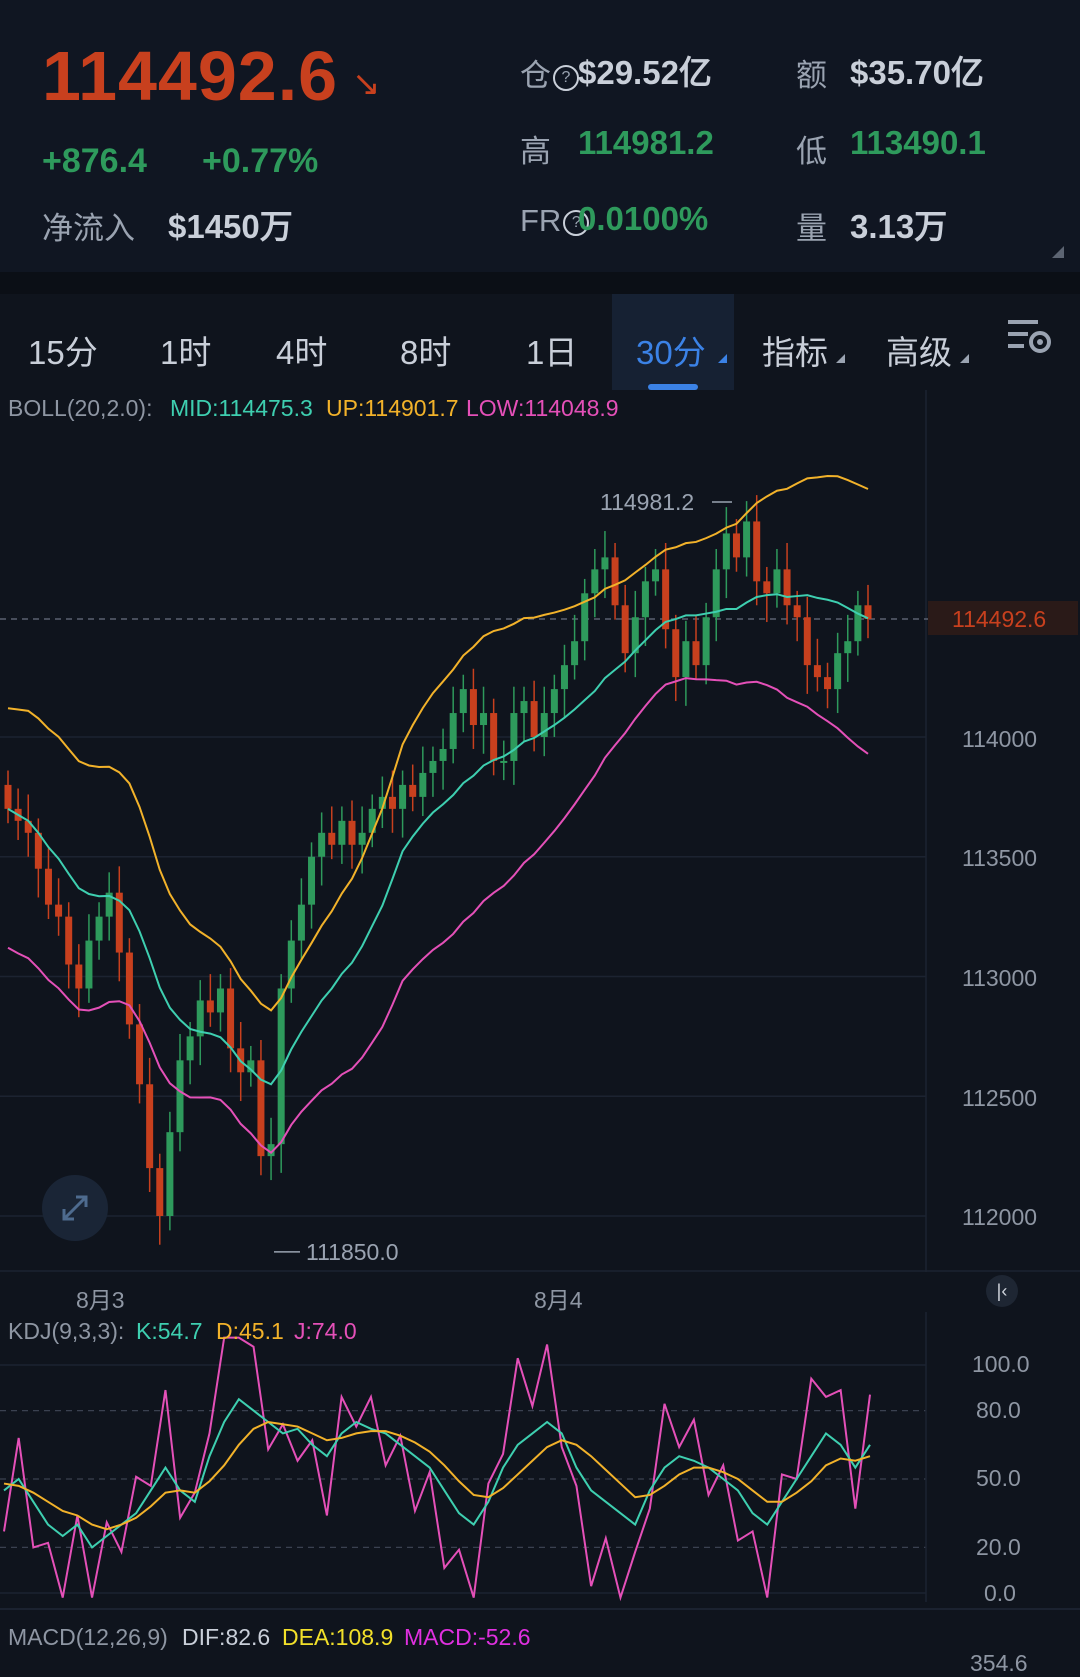 This screenshot has height=1677, width=1080. What do you see at coordinates (366, 84) in the screenshot?
I see `down-arrow-icon: ↘` at bounding box center [366, 84].